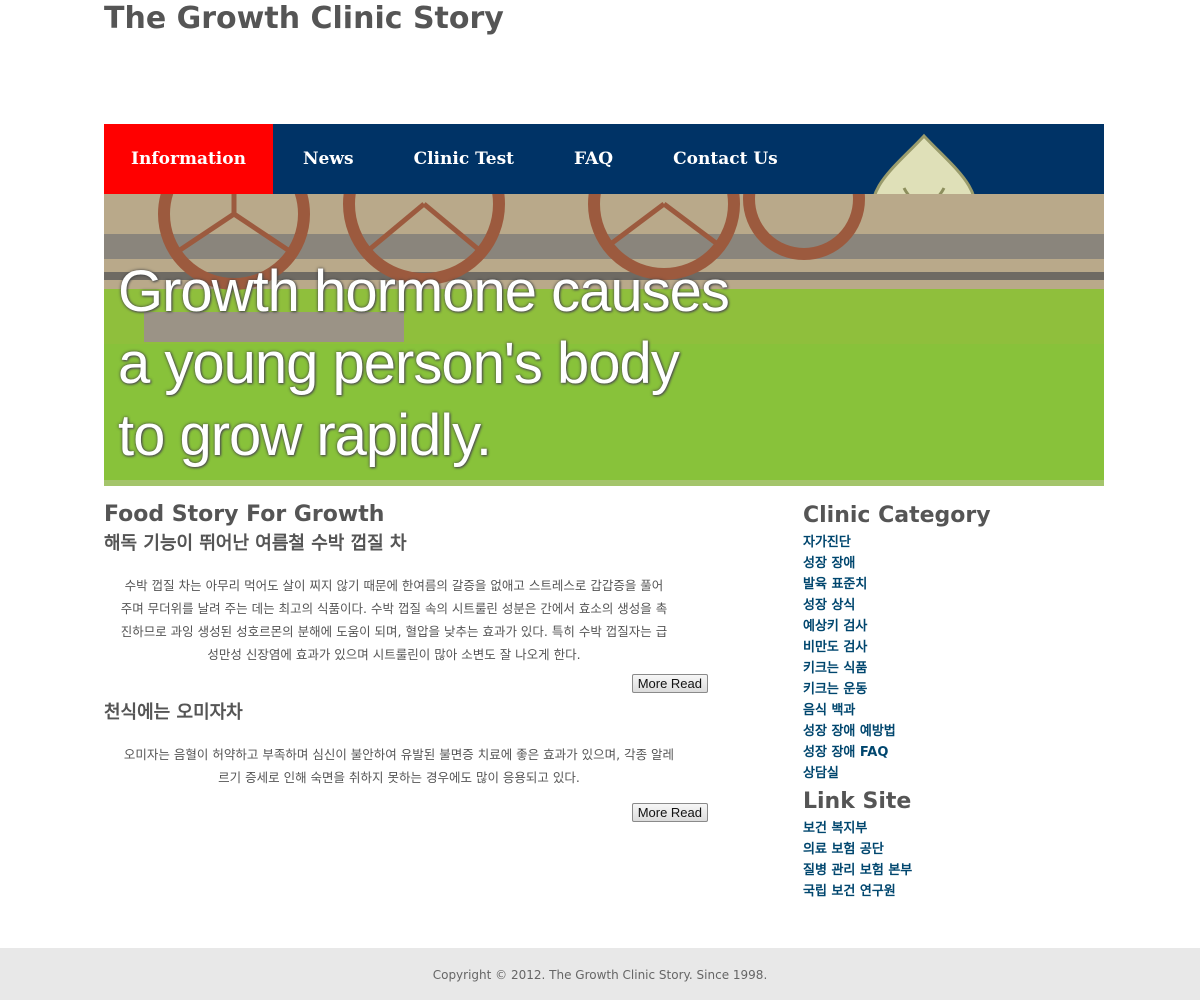 This screenshot has width=1200, height=1003. Describe the element at coordinates (953, 828) in the screenshot. I see `external-site-link: 보건 복지부` at that location.